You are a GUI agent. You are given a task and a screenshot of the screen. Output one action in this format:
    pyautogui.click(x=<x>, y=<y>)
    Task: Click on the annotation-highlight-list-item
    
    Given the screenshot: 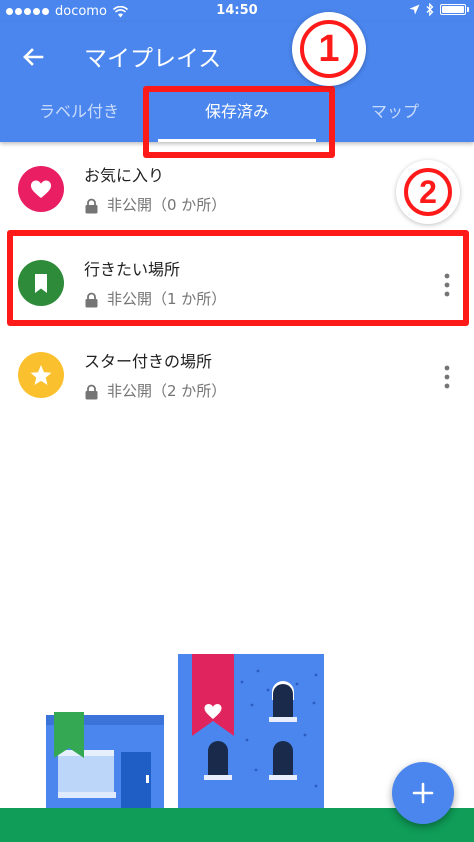 What is the action you would take?
    pyautogui.click(x=238, y=278)
    